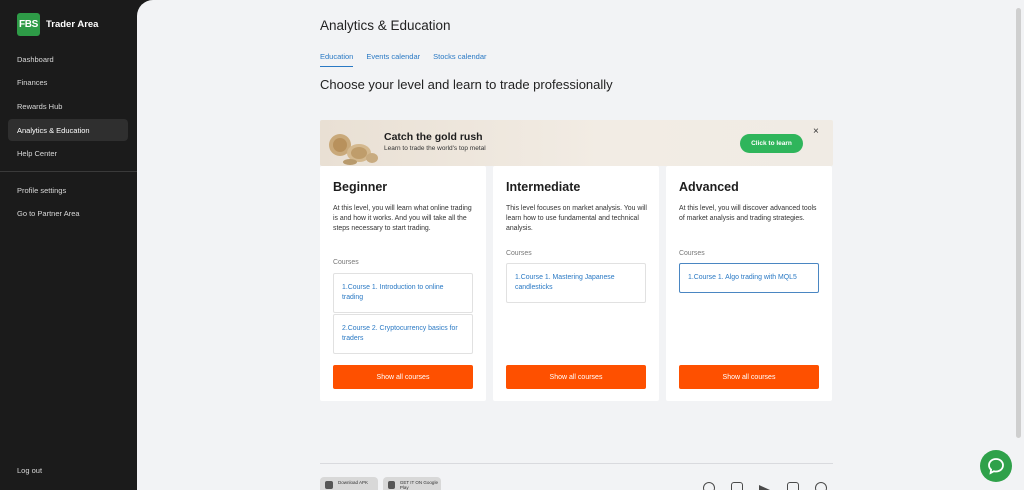  What do you see at coordinates (793, 486) in the screenshot?
I see `chat-bubble-icon` at bounding box center [793, 486].